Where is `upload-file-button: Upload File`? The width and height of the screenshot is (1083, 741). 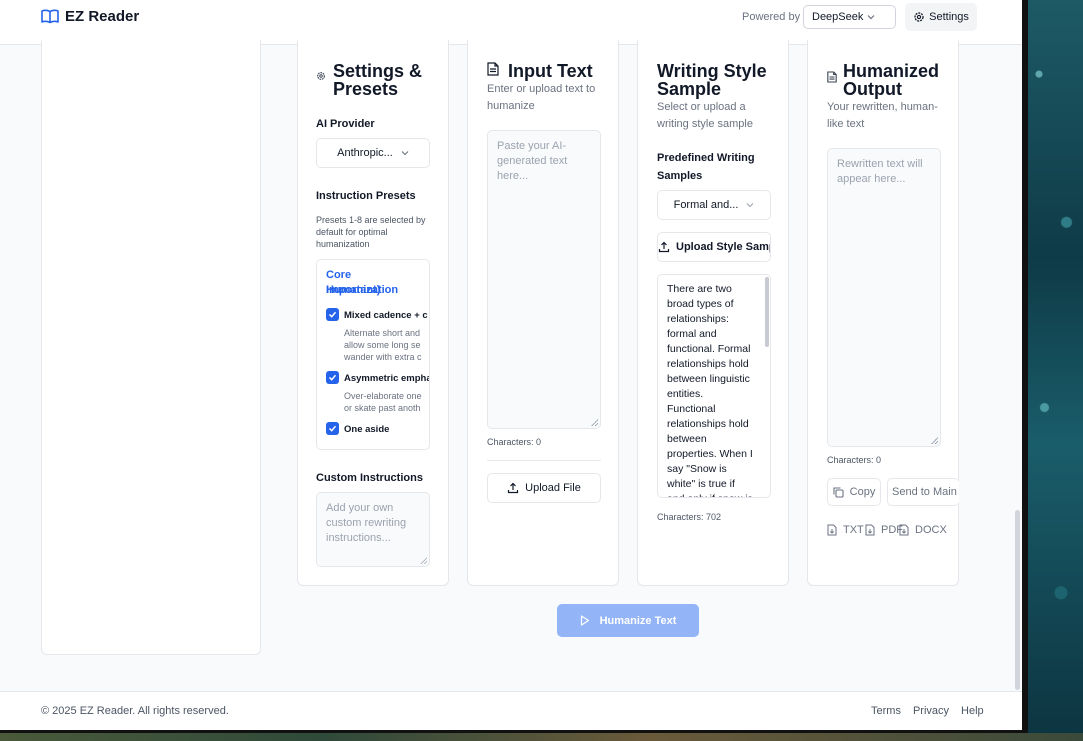 upload-file-button: Upload File is located at coordinates (544, 488).